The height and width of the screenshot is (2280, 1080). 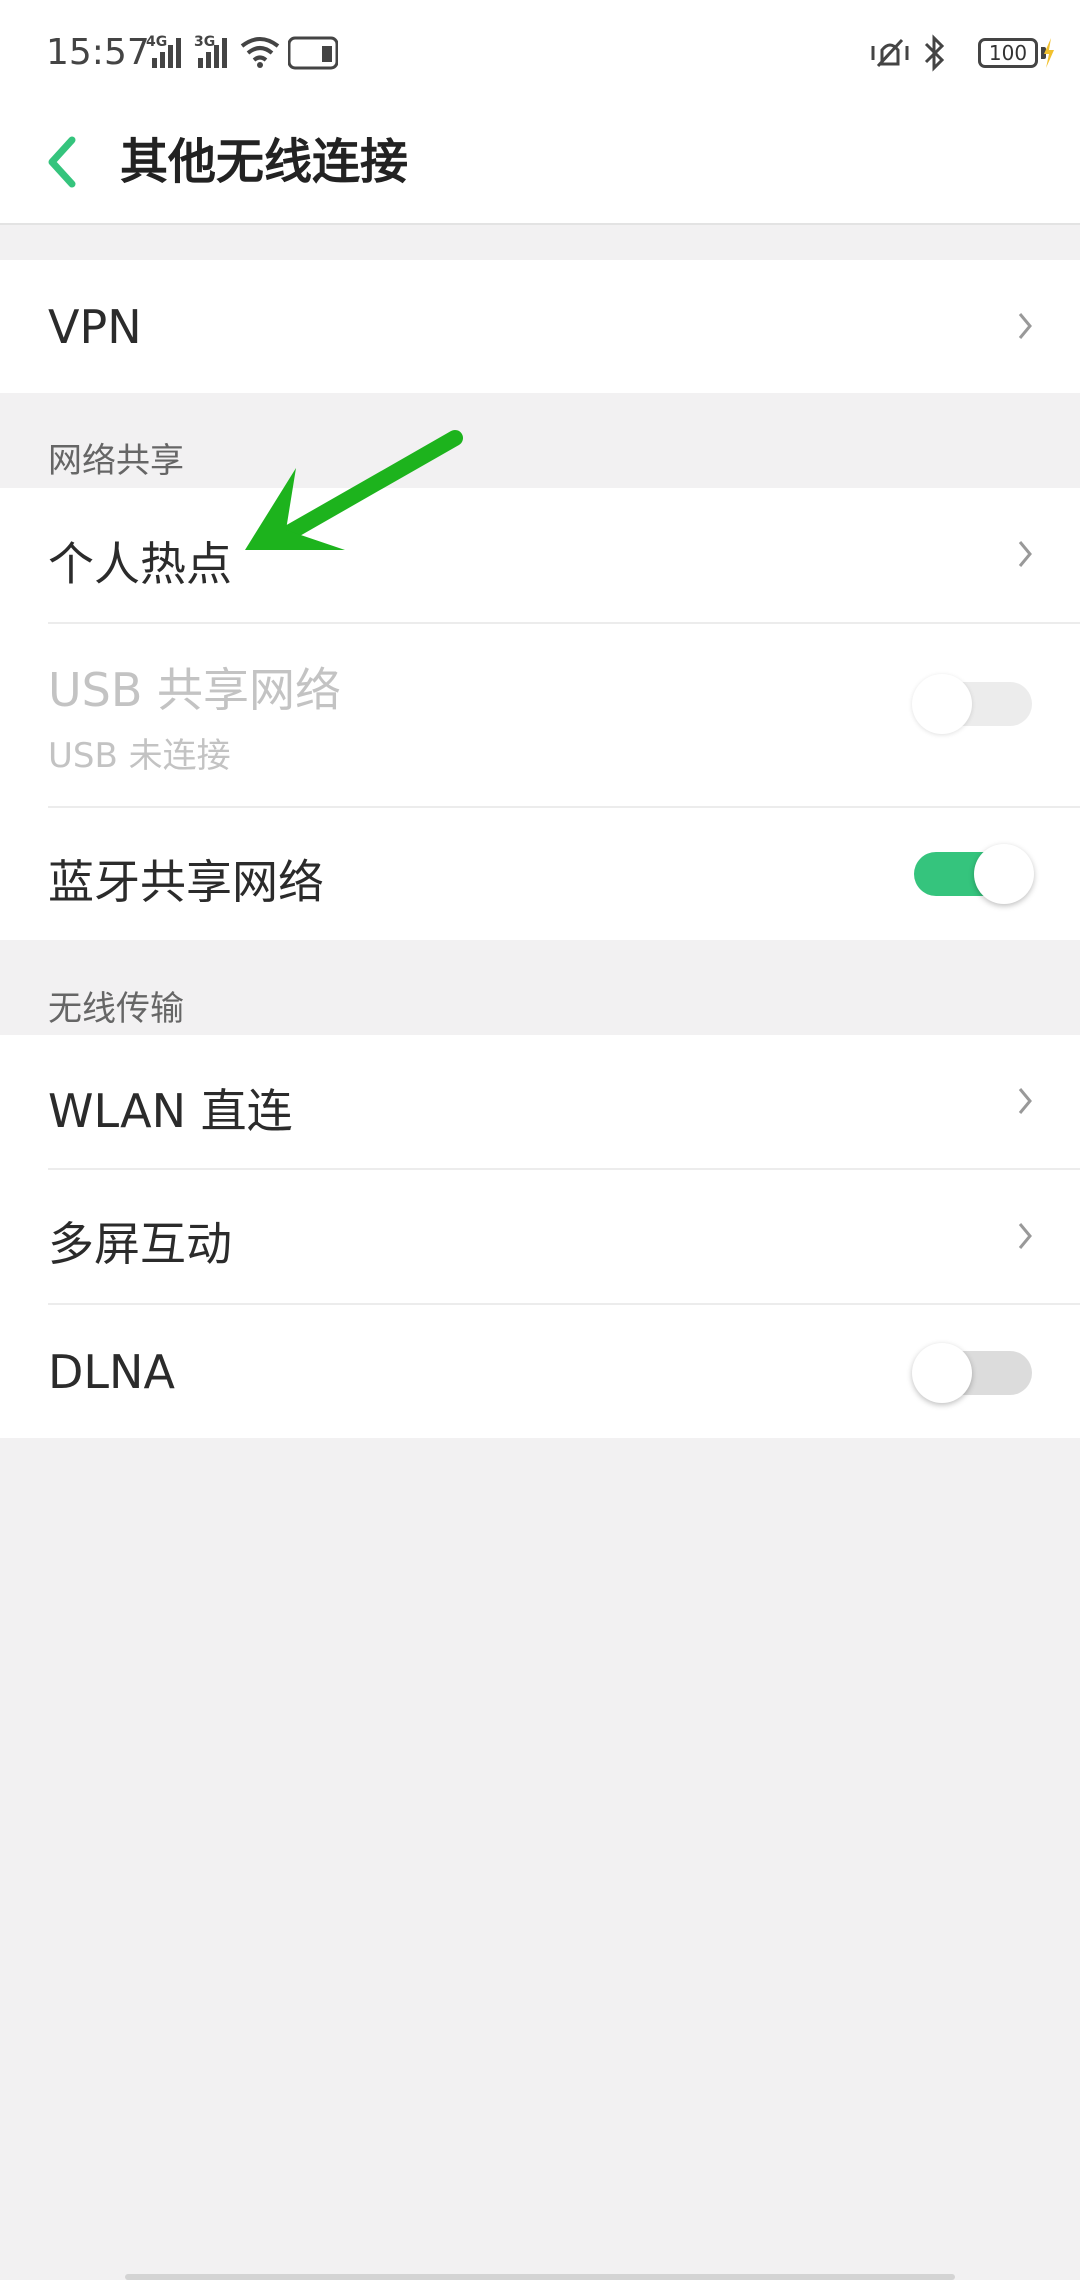 I want to click on usb-tethering-label: USB 共享网络, so click(x=195, y=690).